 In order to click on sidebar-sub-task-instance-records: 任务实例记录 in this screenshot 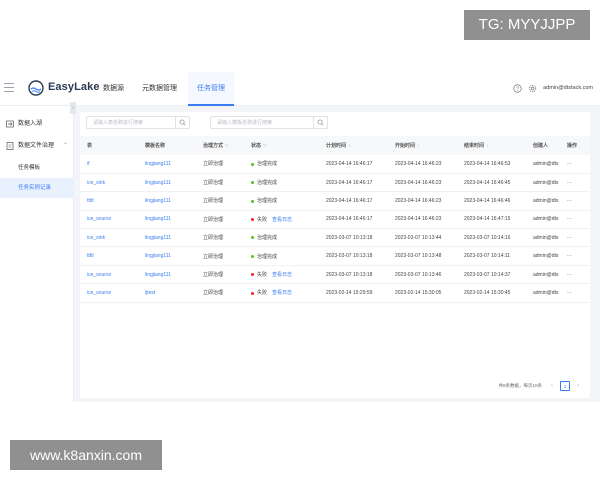, I will do `click(37, 188)`.